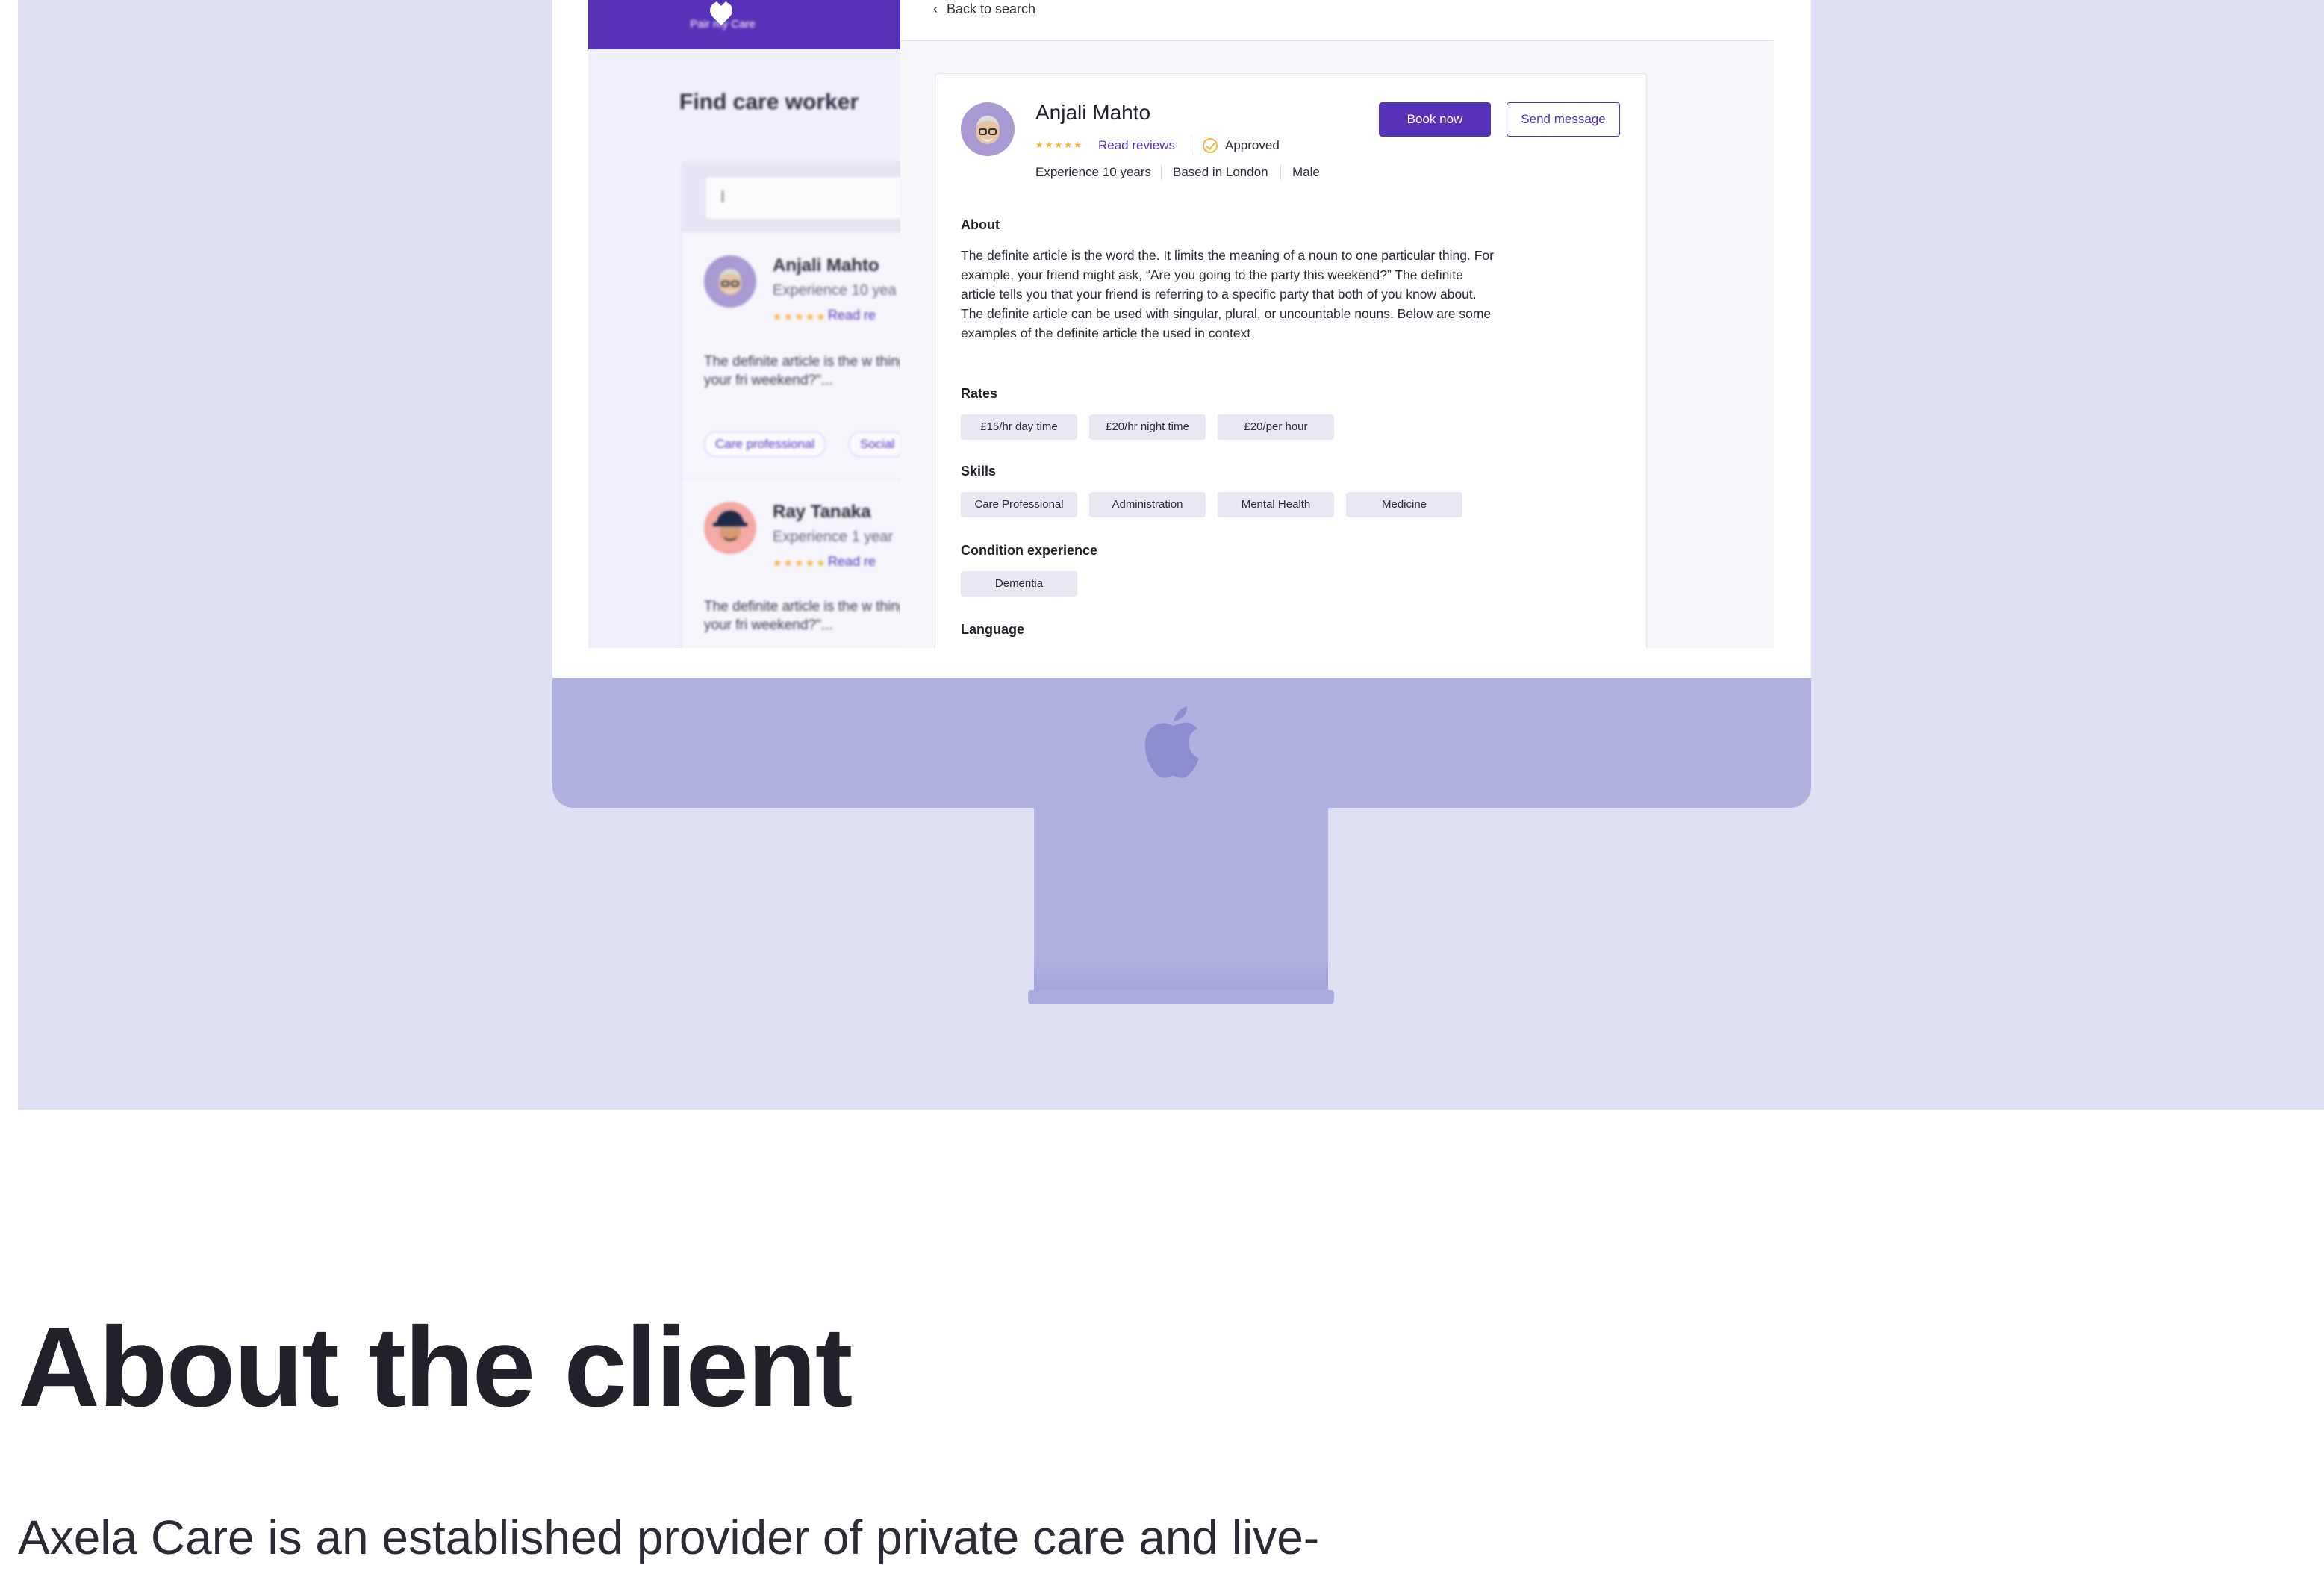  I want to click on search-input-value: I, so click(723, 196).